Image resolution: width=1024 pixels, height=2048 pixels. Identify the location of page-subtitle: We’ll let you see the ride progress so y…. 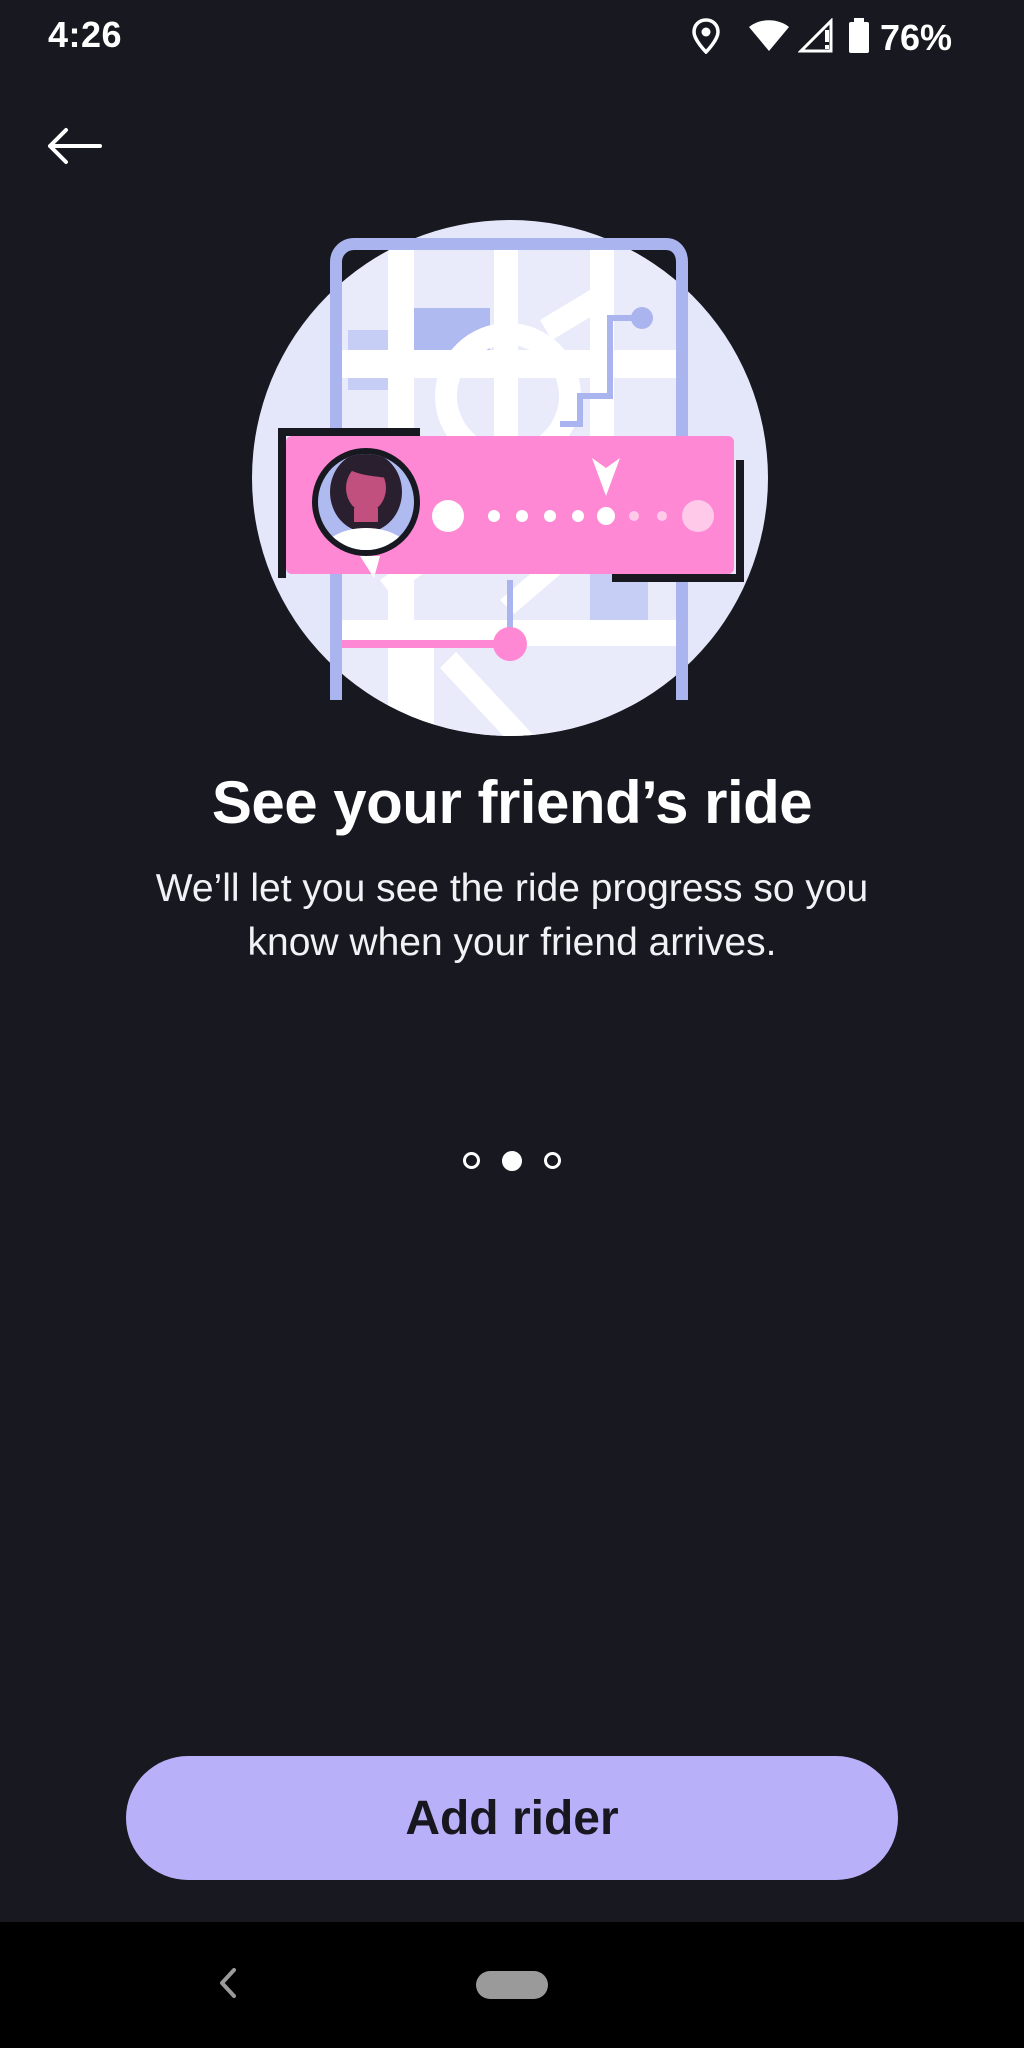
(512, 915).